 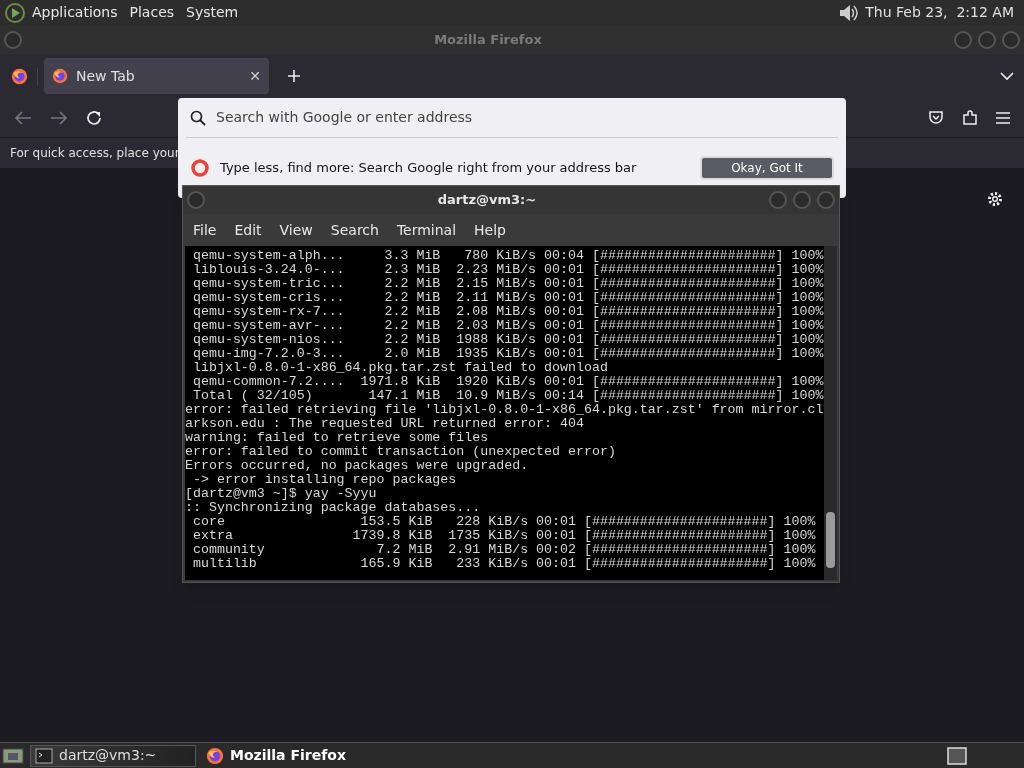 I want to click on terminal-line: multilib 165.9 KiB 233 KiB/s 00:01 [######################] 100%, so click(x=503, y=564).